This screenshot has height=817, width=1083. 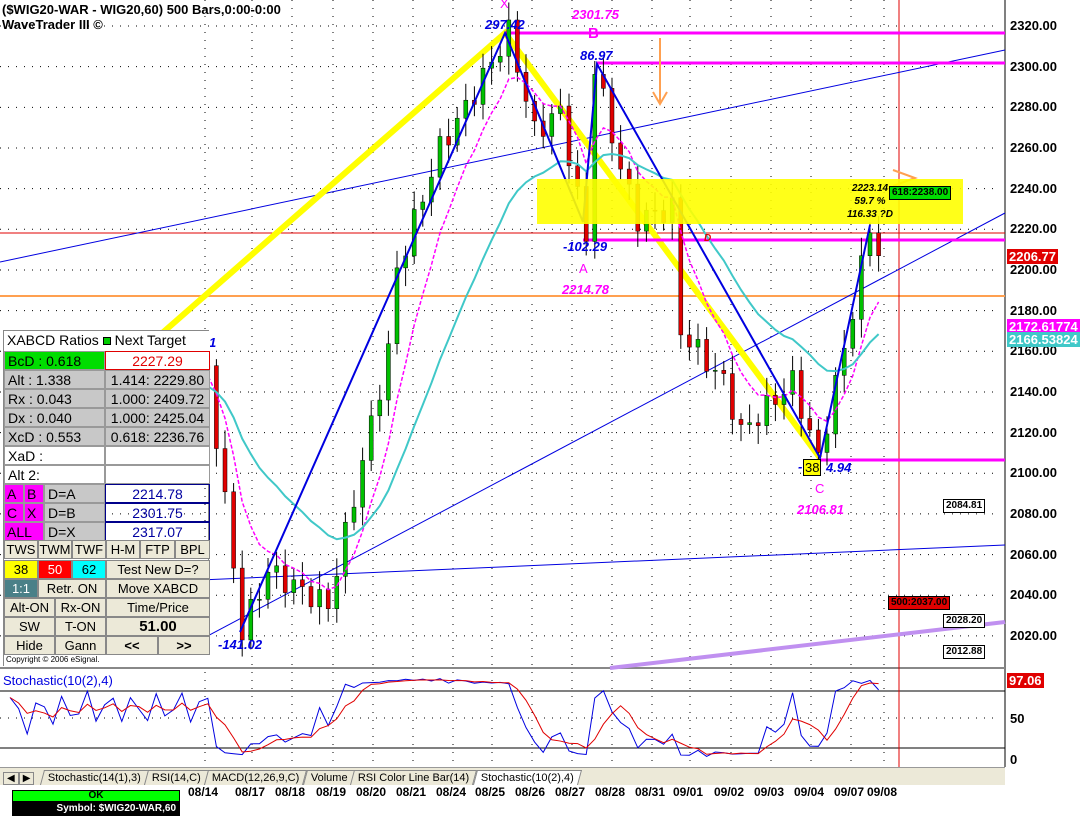 What do you see at coordinates (158, 626) in the screenshot?
I see `value-field: 51.00` at bounding box center [158, 626].